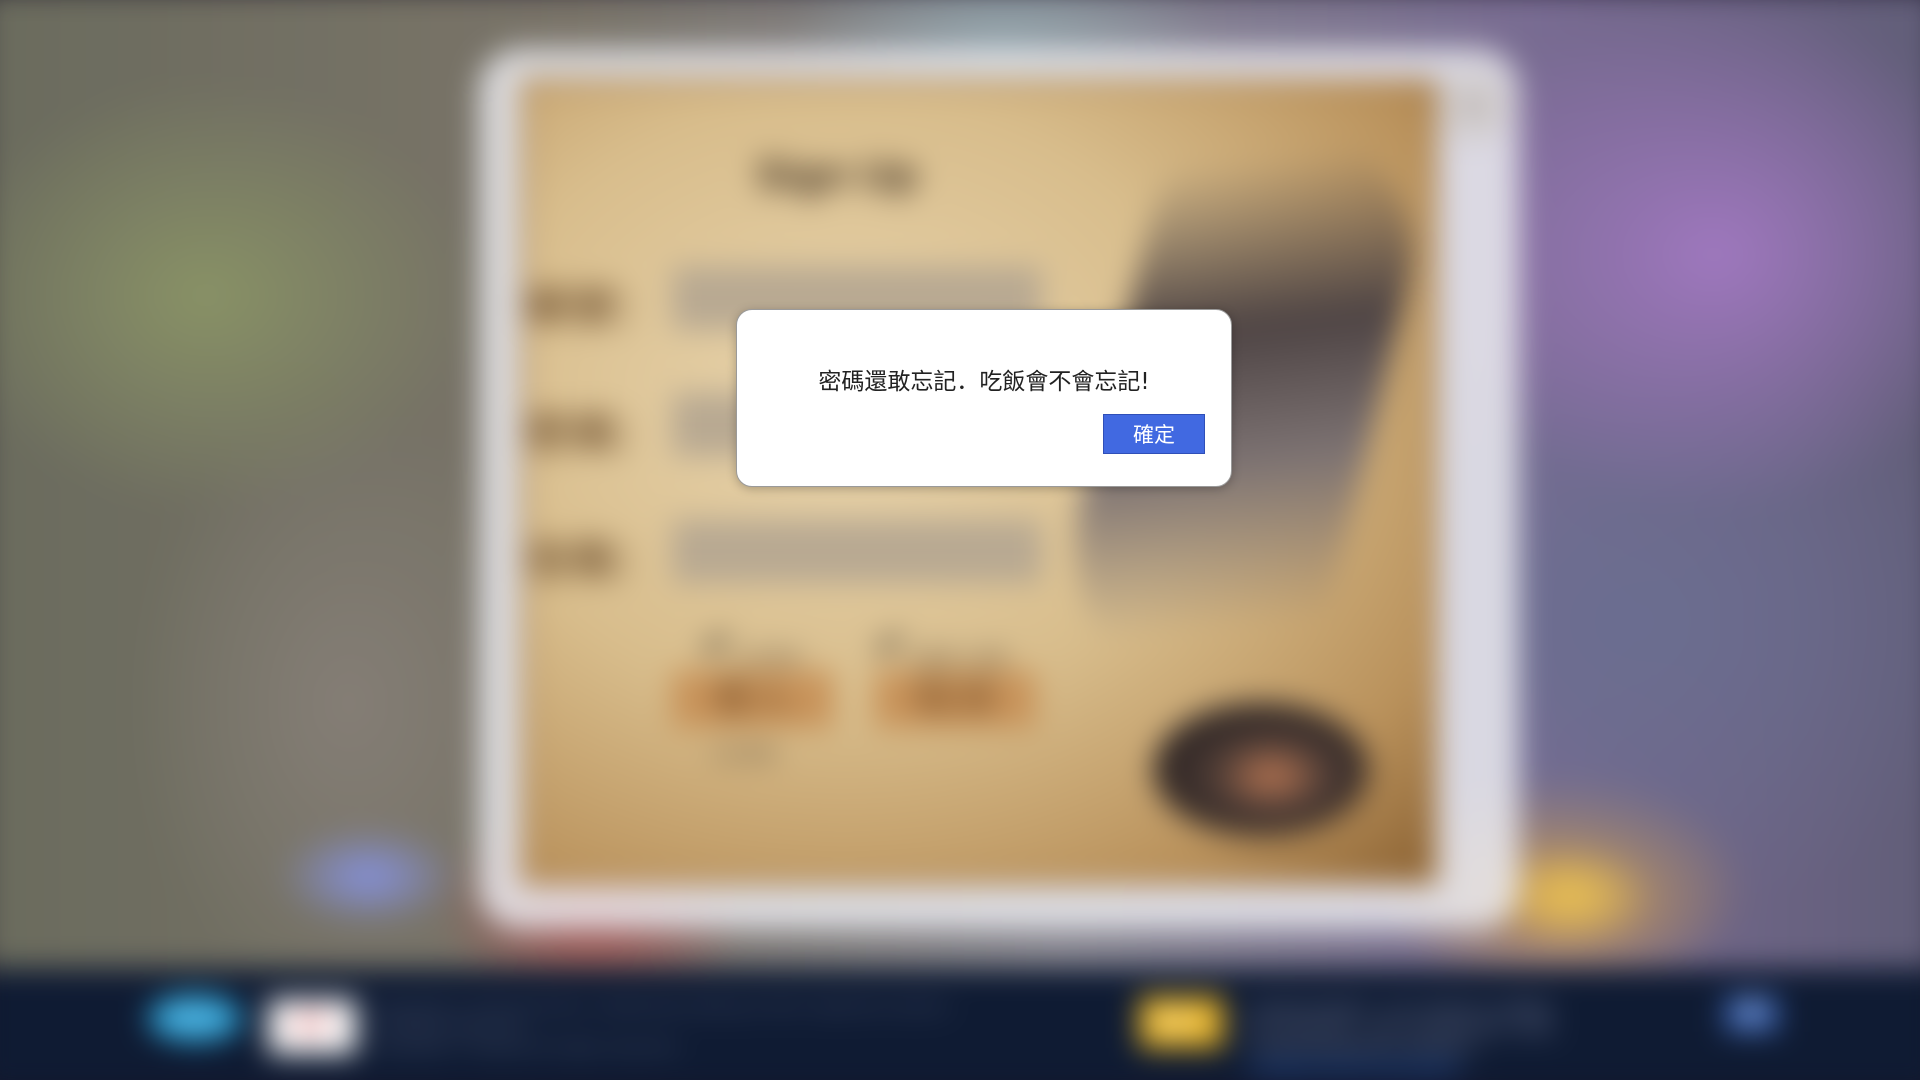 Image resolution: width=1920 pixels, height=1080 pixels. I want to click on partner-logo-f7: F7, so click(312, 1027).